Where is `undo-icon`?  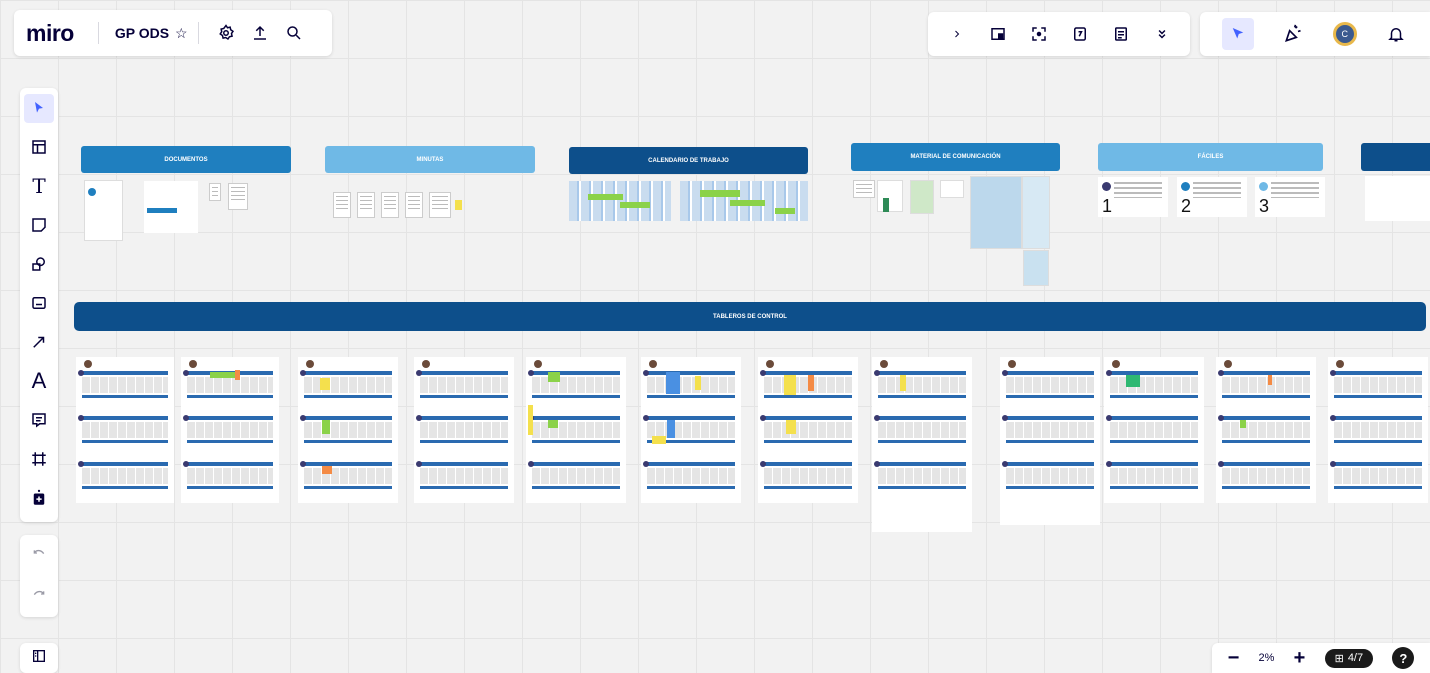
undo-icon is located at coordinates (39, 555).